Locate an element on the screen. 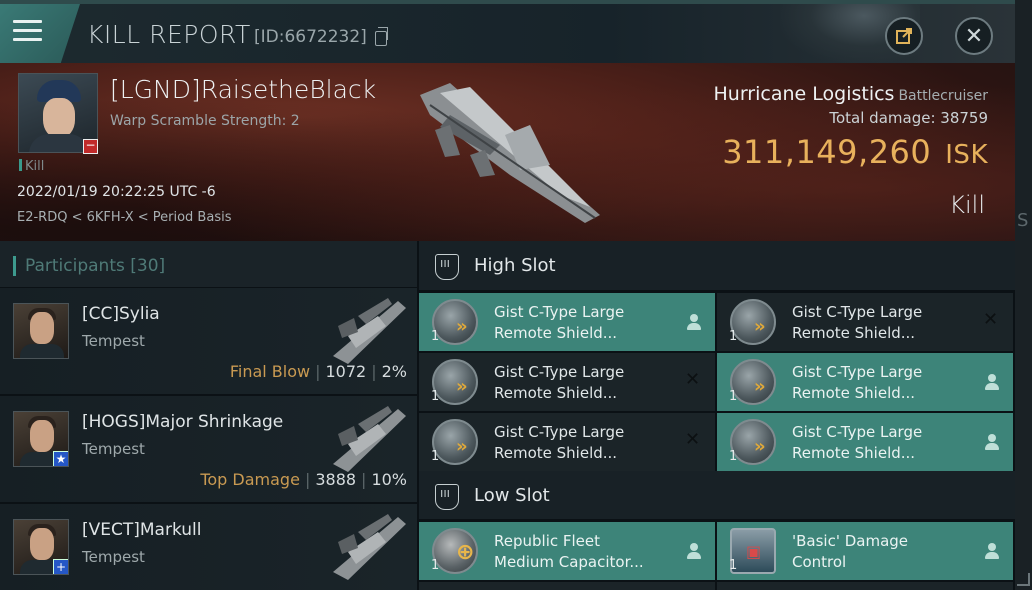 This screenshot has height=590, width=1032. participant-row: [CC]Sylia Tempest Final Blow | 1072 | 2% is located at coordinates (208, 342).